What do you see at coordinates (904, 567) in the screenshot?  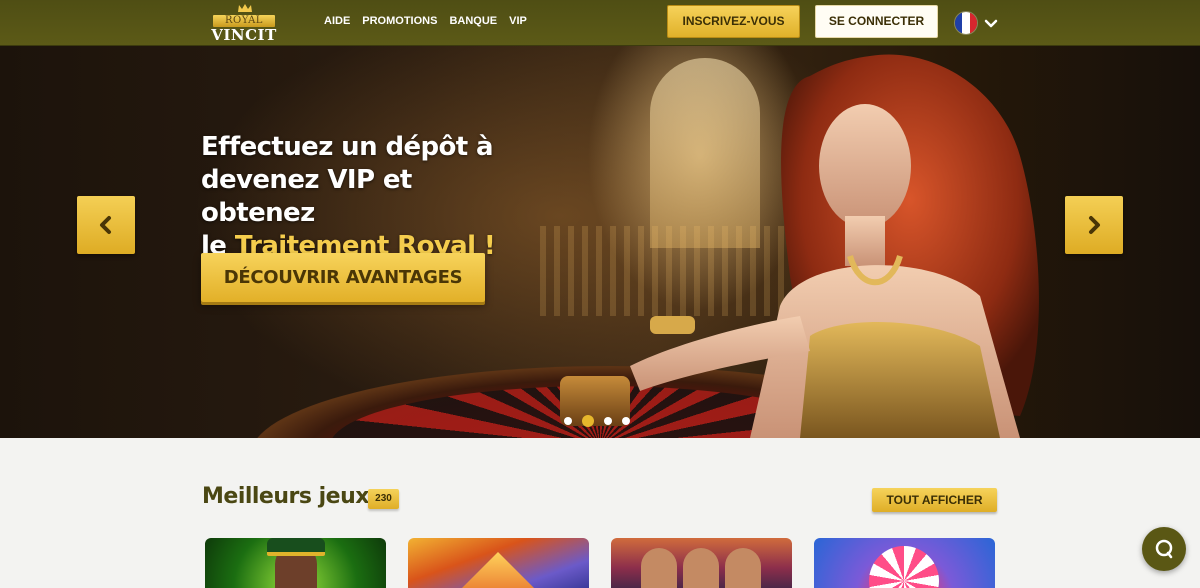 I see `game-thumbnail-candy` at bounding box center [904, 567].